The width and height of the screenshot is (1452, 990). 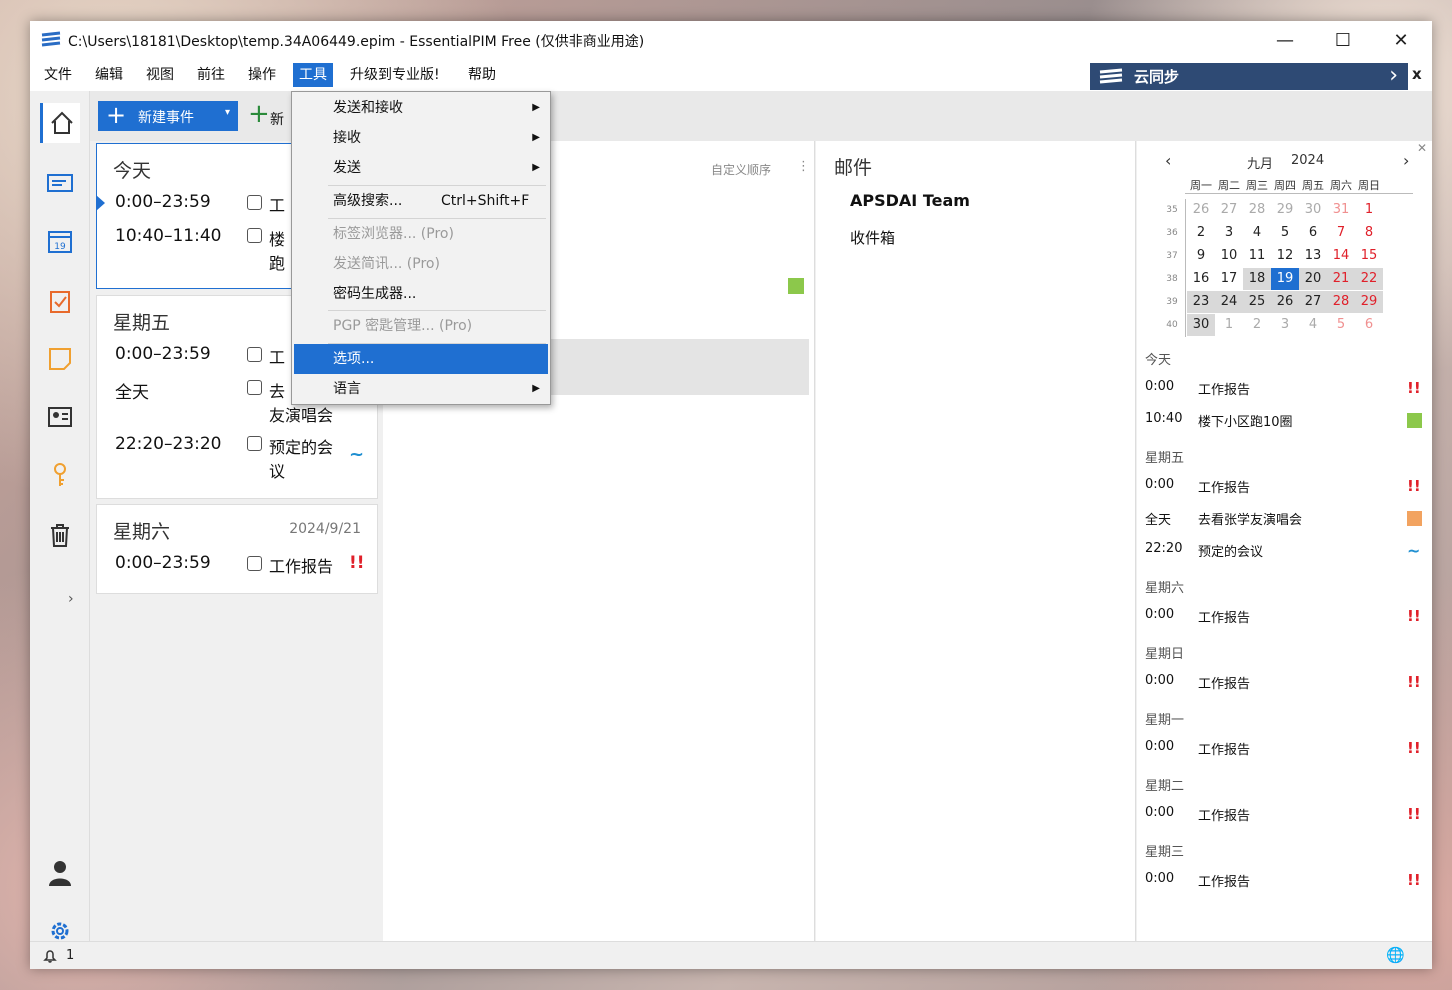 What do you see at coordinates (910, 200) in the screenshot?
I see `mail-account: APSDAI Team` at bounding box center [910, 200].